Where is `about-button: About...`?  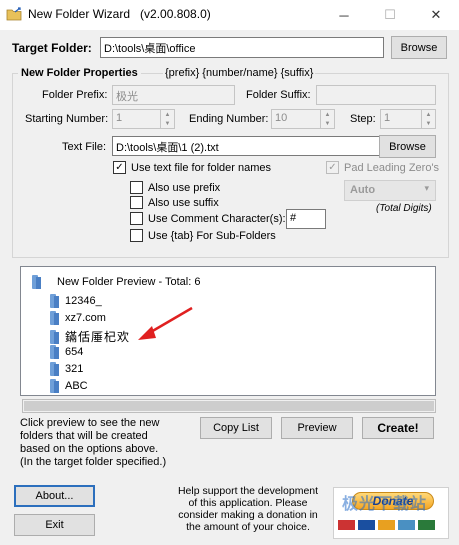 about-button: About... is located at coordinates (54, 496).